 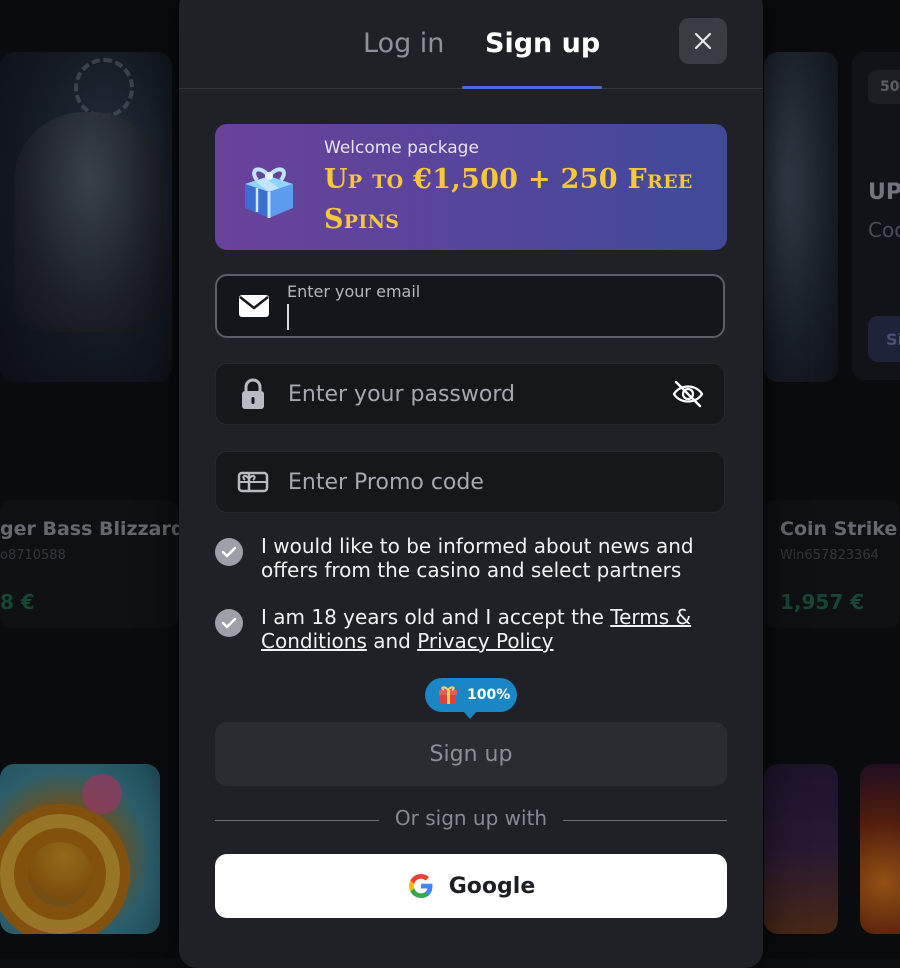 What do you see at coordinates (403, 43) in the screenshot?
I see `tab-login: Log in` at bounding box center [403, 43].